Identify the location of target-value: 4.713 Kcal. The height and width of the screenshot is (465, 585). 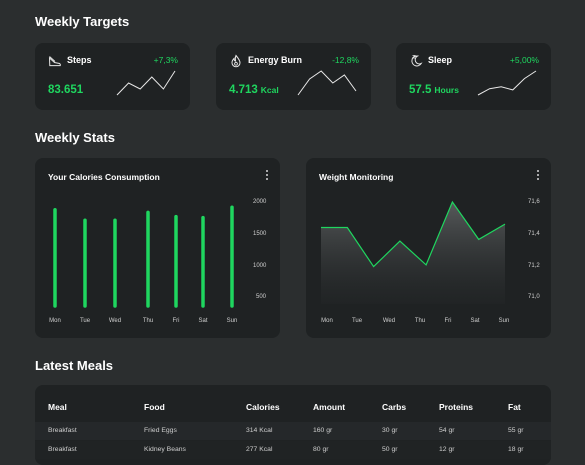
(254, 90).